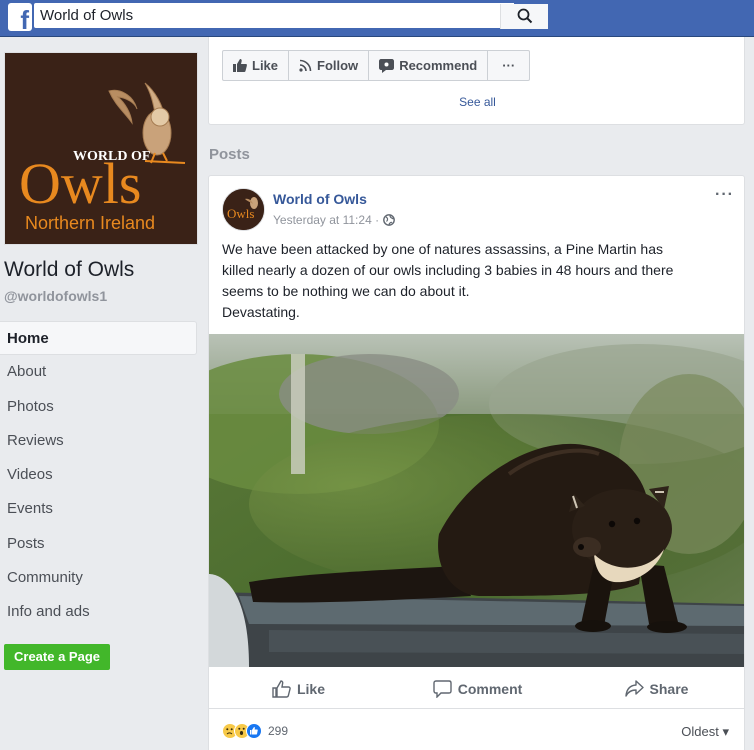  I want to click on nav-item-home: Home, so click(98, 338).